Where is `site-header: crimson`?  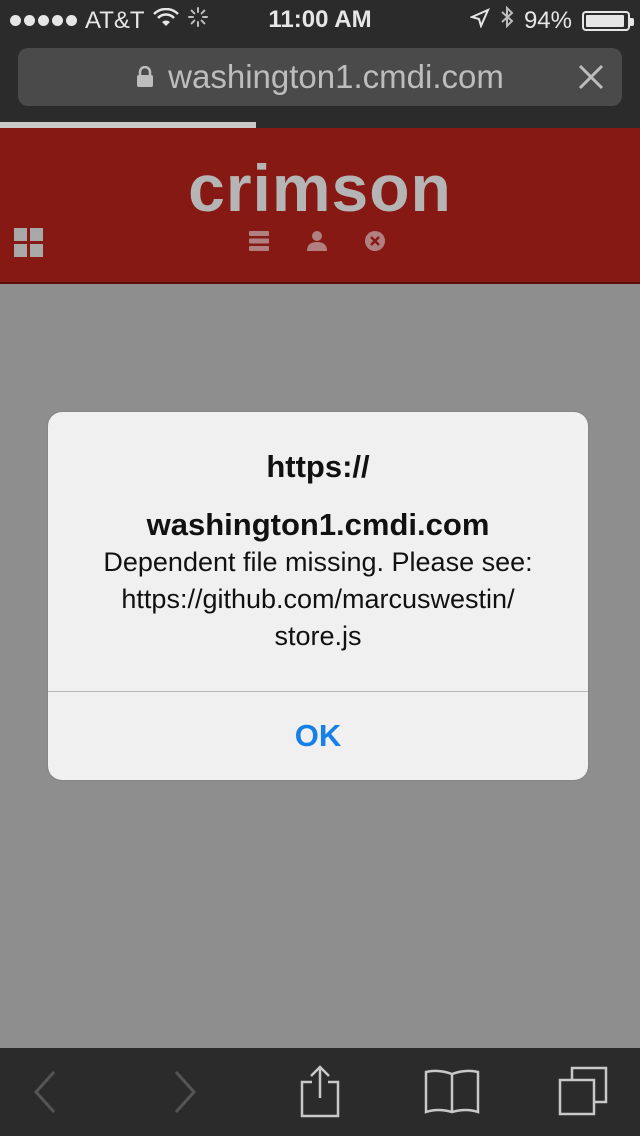
site-header: crimson is located at coordinates (320, 206).